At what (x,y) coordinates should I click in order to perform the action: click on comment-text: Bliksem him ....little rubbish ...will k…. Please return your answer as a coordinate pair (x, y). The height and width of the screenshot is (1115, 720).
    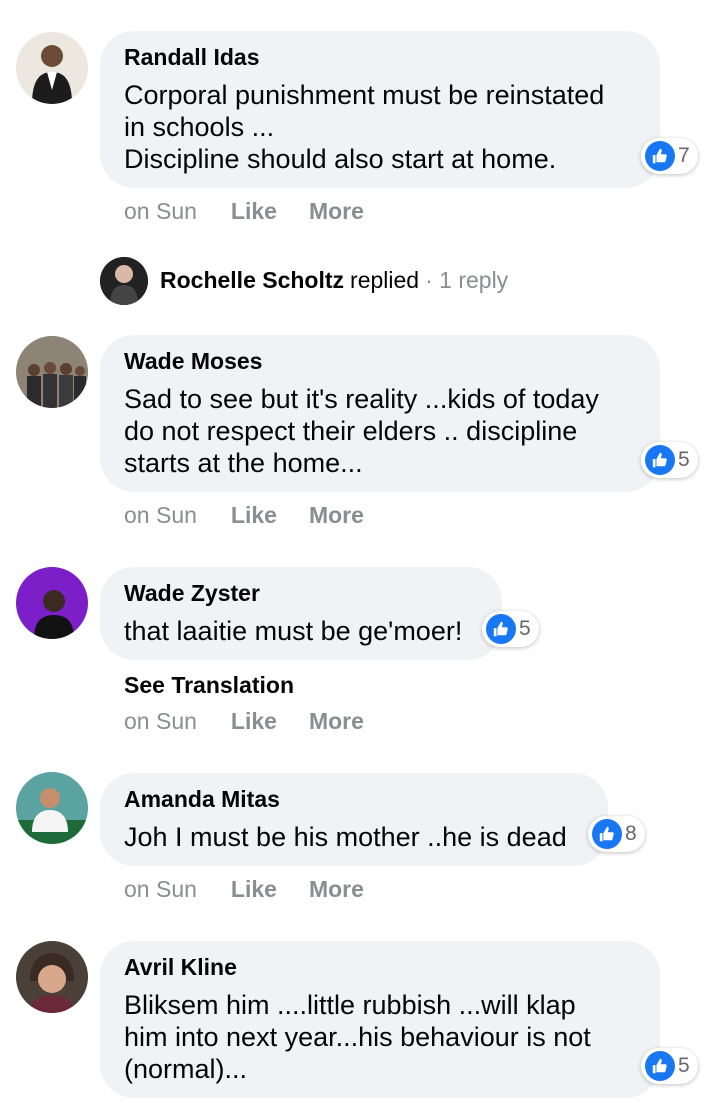
    Looking at the image, I should click on (380, 1037).